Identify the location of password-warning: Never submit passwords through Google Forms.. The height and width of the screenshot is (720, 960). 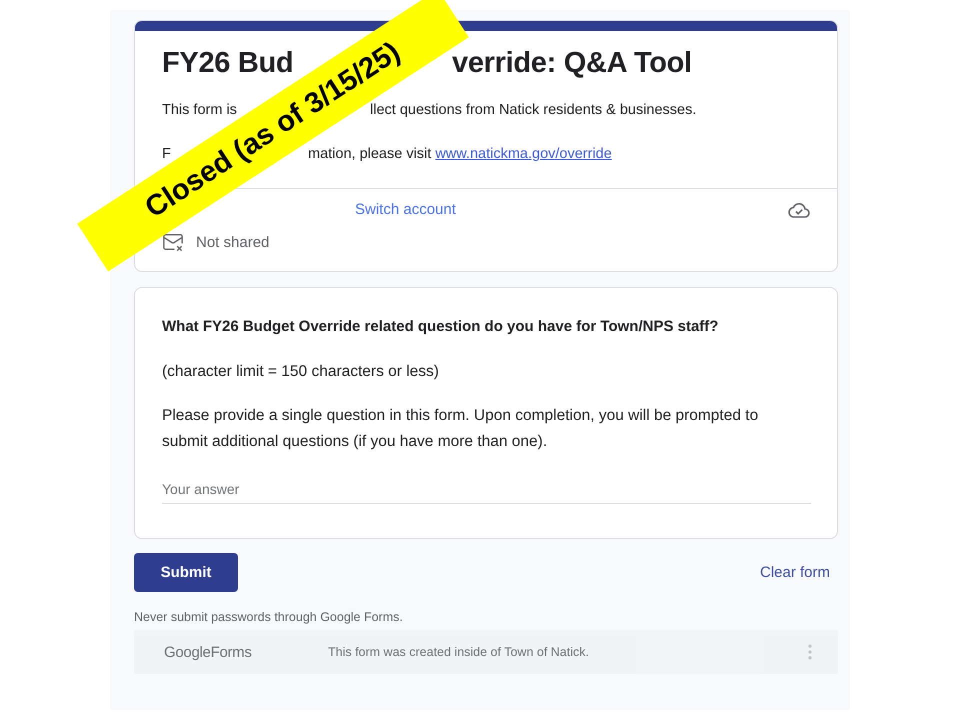
(269, 617).